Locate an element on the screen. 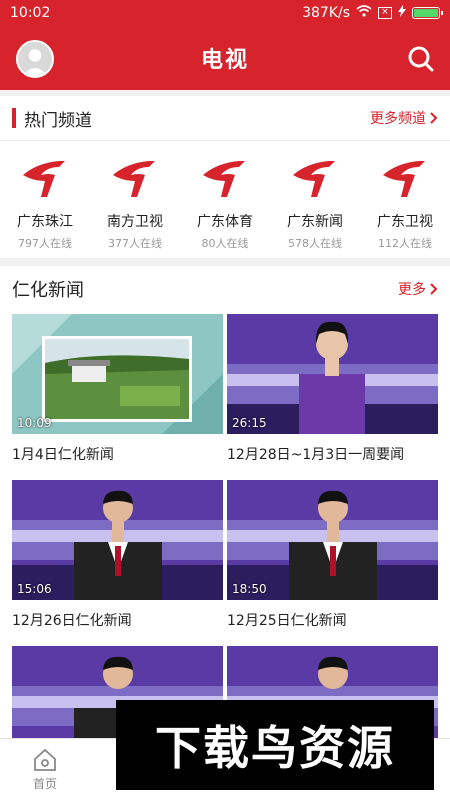 The height and width of the screenshot is (800, 450). channel-name: 南方卫视 is located at coordinates (135, 222).